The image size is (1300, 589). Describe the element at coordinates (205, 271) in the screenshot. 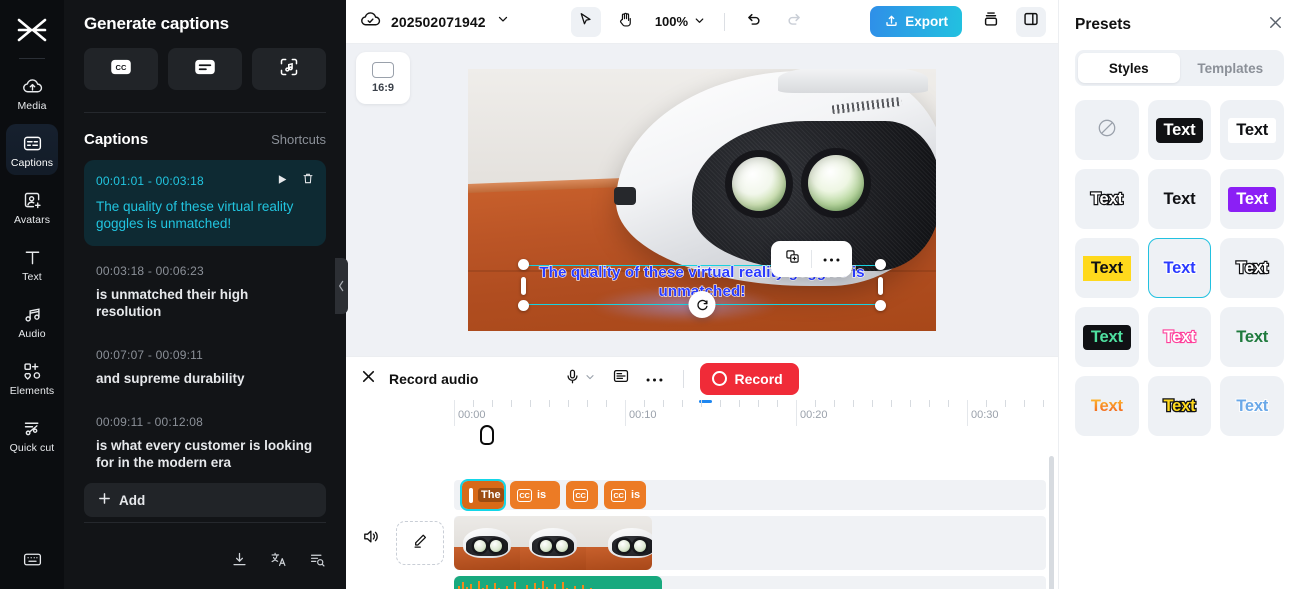

I see `caption-time-row: 00:03:18 - 00:06:23` at that location.